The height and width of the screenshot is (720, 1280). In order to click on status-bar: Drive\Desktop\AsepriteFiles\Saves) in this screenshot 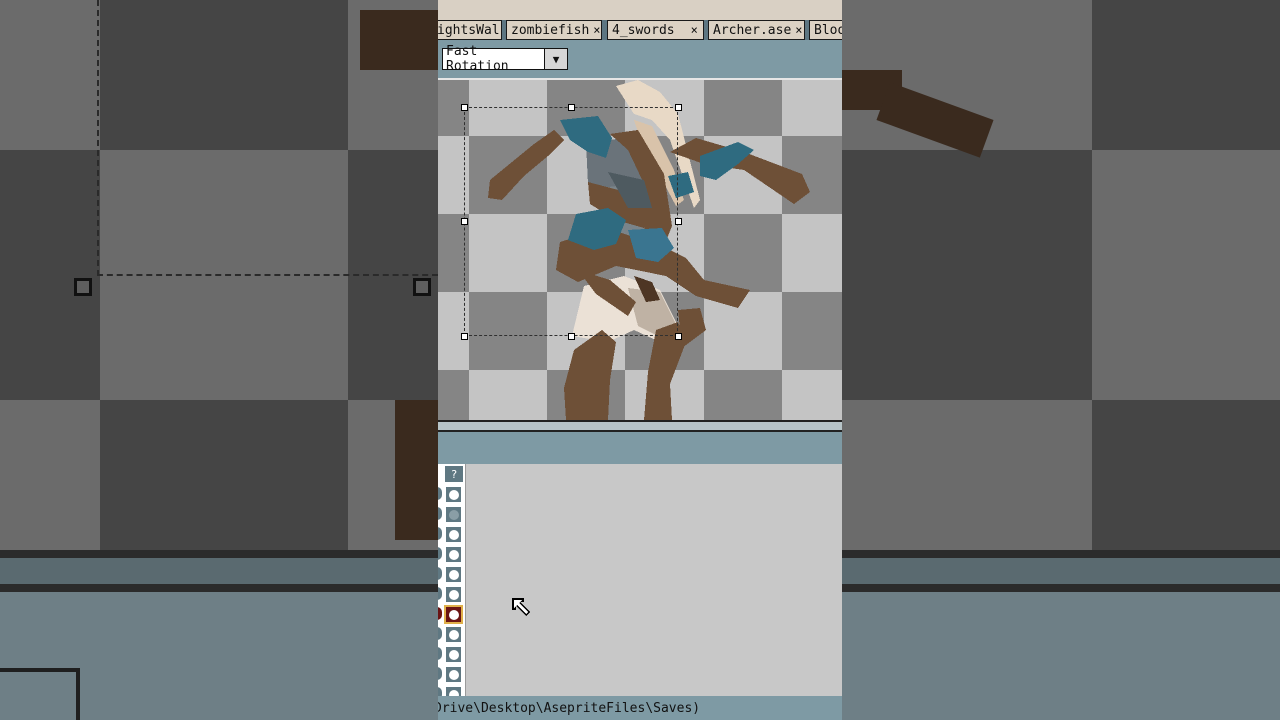, I will do `click(640, 708)`.